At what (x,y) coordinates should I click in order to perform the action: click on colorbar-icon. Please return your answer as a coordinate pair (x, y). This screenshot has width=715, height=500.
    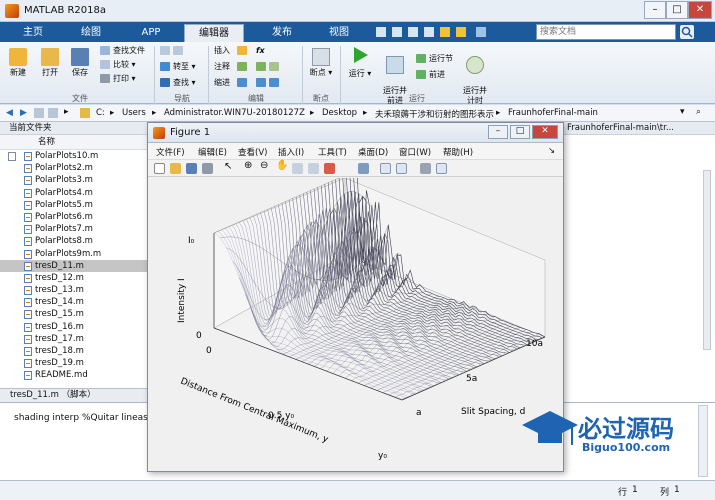
    Looking at the image, I should click on (385, 168).